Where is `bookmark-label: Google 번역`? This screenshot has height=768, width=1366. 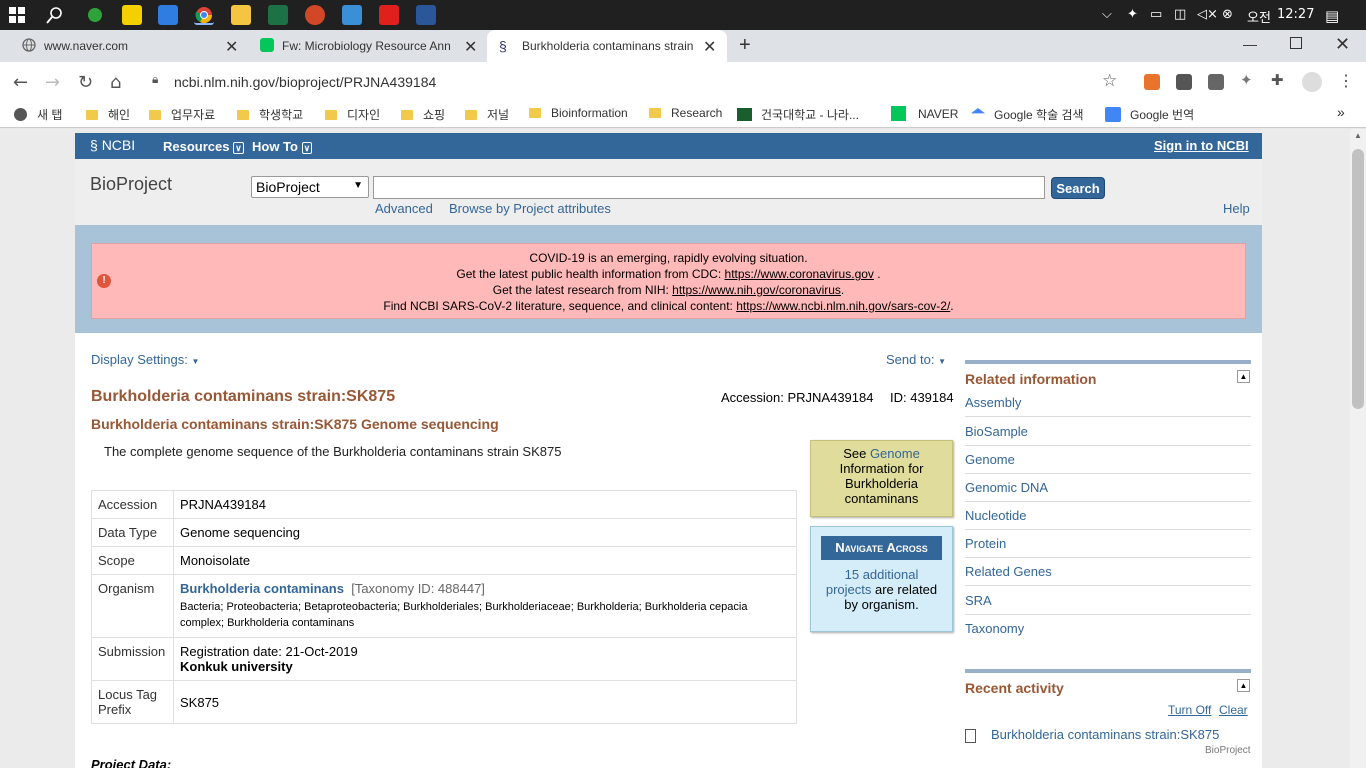
bookmark-label: Google 번역 is located at coordinates (1162, 115).